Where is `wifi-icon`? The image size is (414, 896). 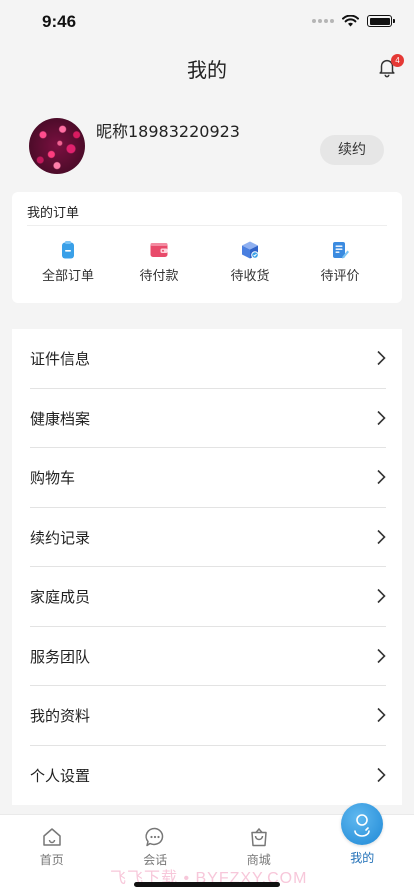
wifi-icon is located at coordinates (350, 21).